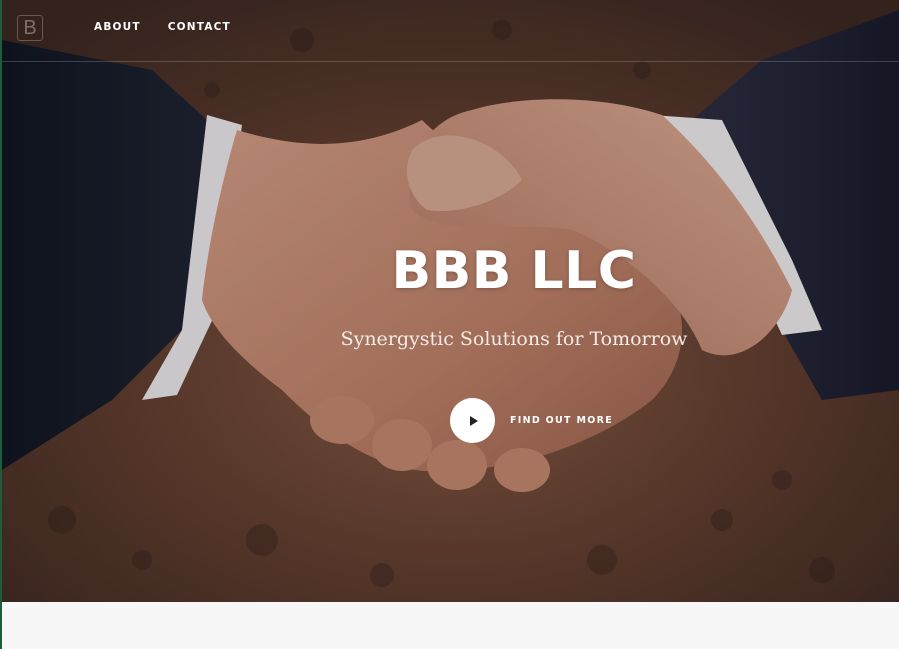 This screenshot has width=899, height=649. Describe the element at coordinates (450, 31) in the screenshot. I see `top-navbar: B ABOUT CONTACT` at that location.